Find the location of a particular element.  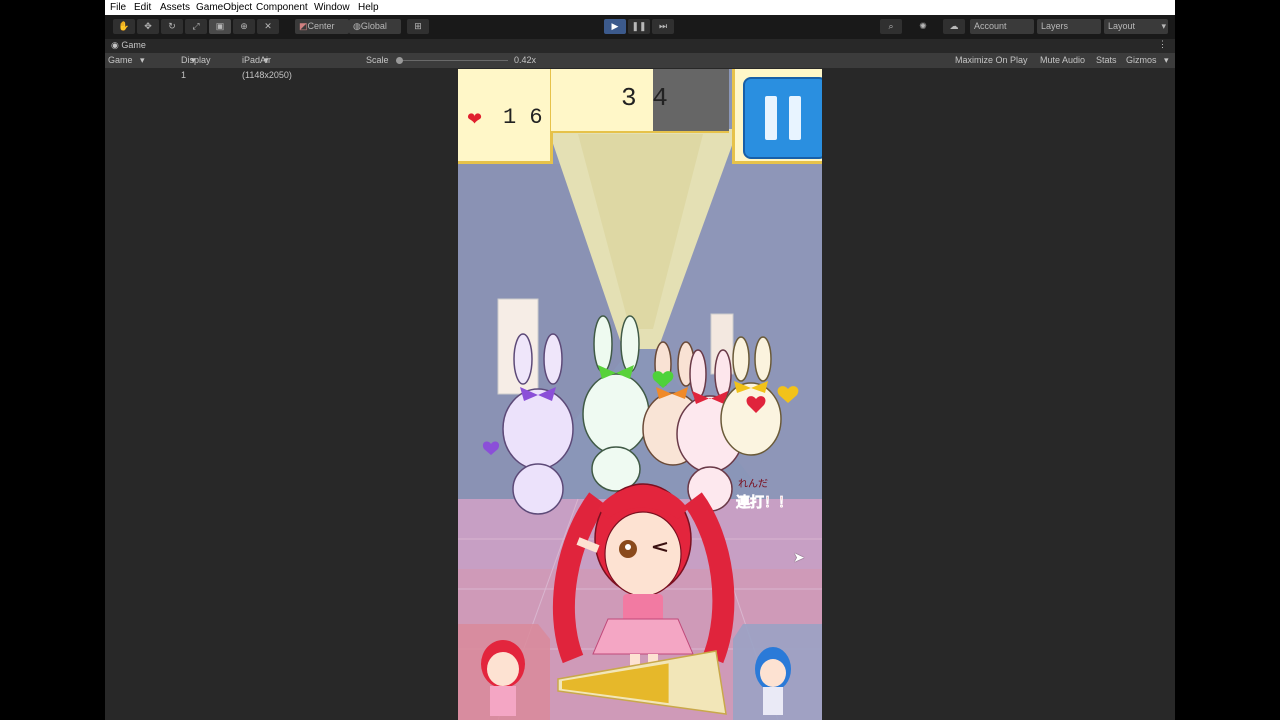

custom-tool-icon: ✕ is located at coordinates (268, 26).